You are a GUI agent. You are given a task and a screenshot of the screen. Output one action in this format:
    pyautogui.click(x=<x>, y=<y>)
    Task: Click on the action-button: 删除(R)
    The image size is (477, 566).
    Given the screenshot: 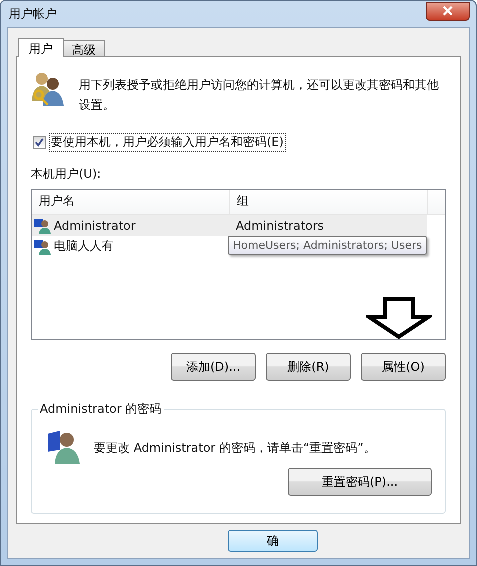 What is the action you would take?
    pyautogui.click(x=308, y=367)
    